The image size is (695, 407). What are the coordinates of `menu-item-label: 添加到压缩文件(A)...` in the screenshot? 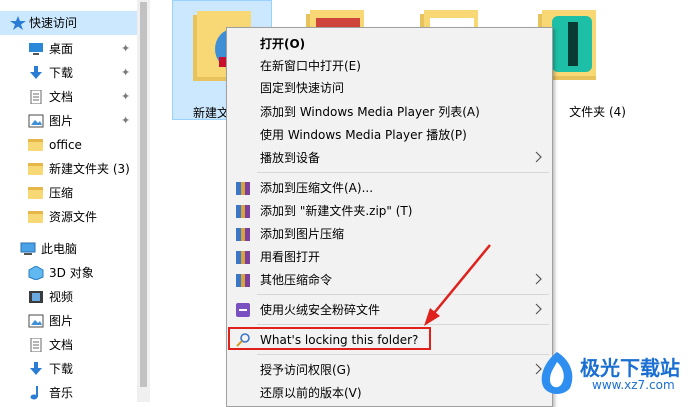 It's located at (317, 188).